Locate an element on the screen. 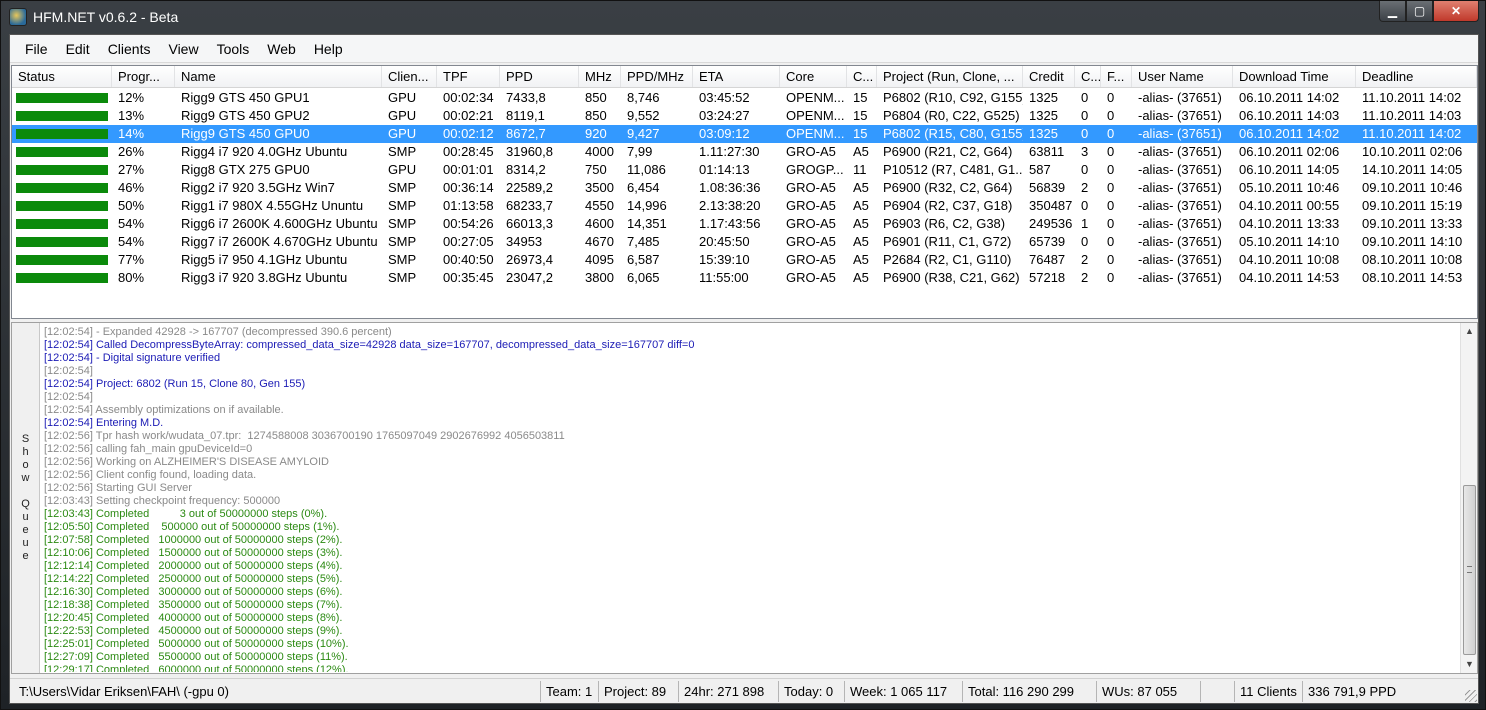 This screenshot has width=1486, height=710. cell-tpf: 01:13:58 is located at coordinates (468, 205).